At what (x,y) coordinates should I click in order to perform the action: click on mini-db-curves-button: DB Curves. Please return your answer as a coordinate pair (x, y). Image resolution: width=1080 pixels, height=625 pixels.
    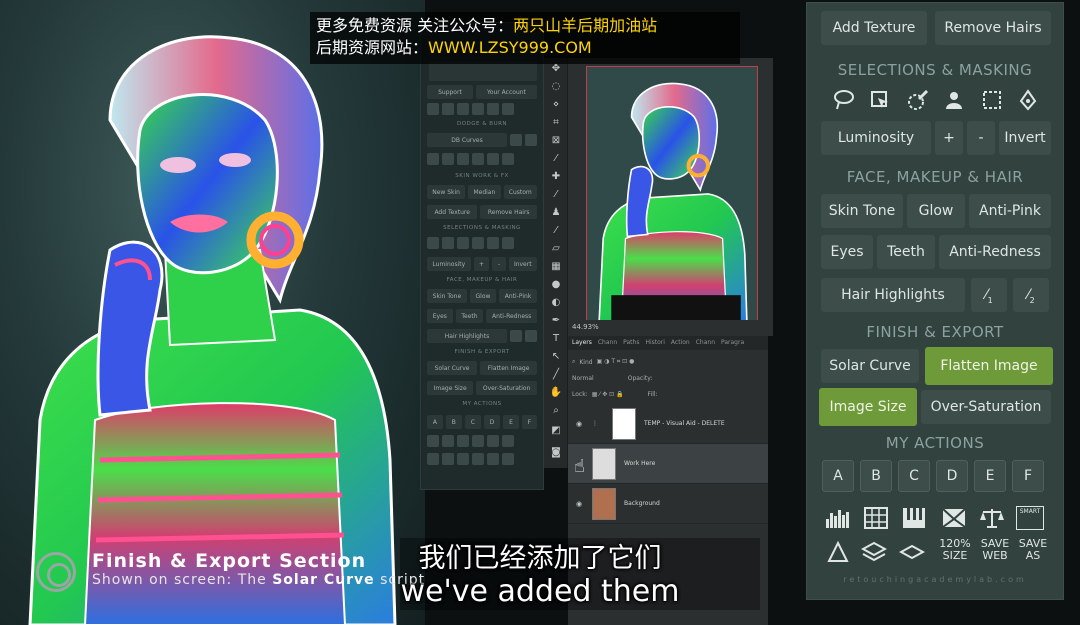
    Looking at the image, I should click on (467, 140).